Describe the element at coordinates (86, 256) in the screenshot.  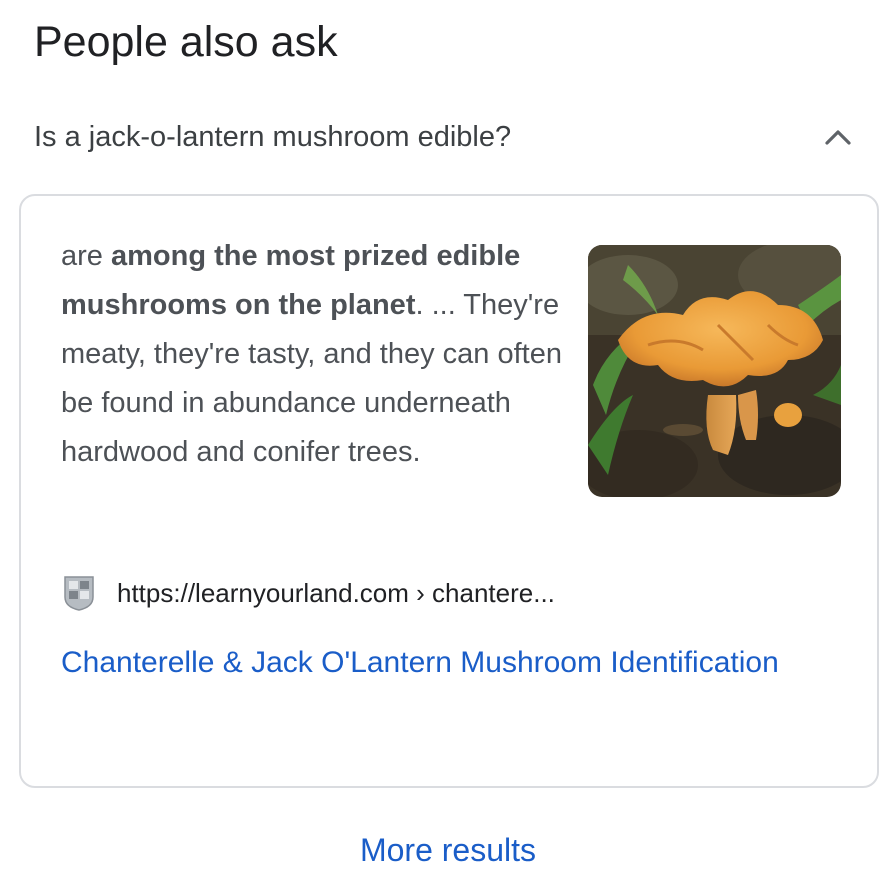
I see `snippet-prefix: are` at that location.